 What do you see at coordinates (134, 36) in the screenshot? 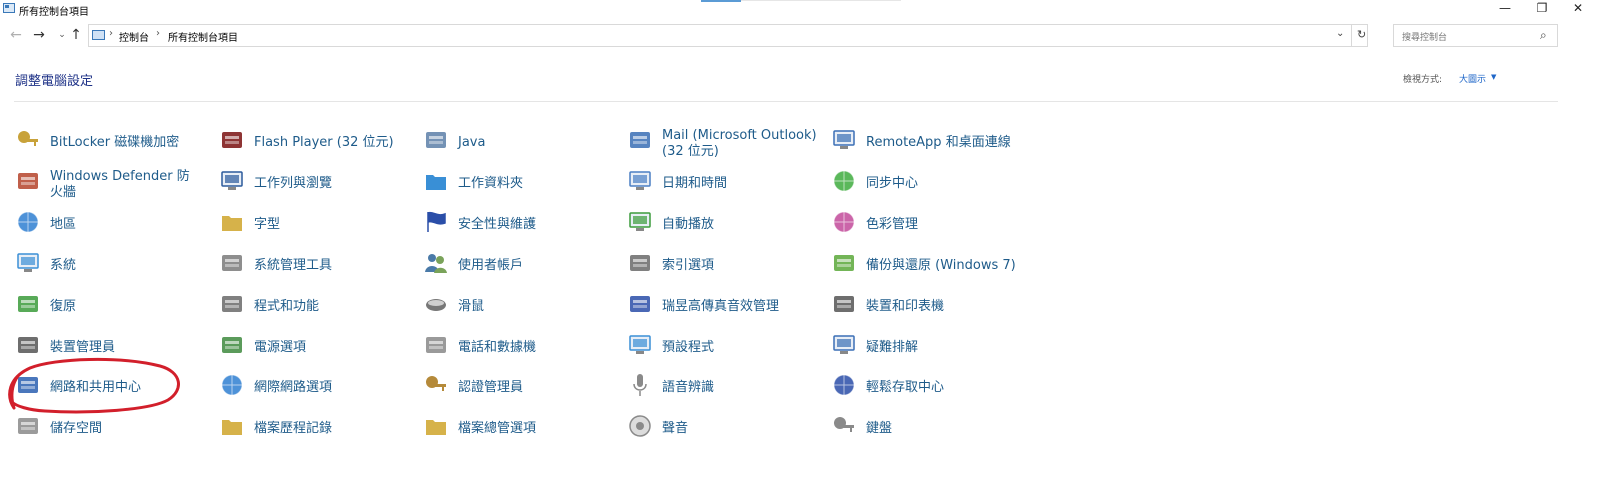
I see `breadcrumb-control-panel: 控制台` at bounding box center [134, 36].